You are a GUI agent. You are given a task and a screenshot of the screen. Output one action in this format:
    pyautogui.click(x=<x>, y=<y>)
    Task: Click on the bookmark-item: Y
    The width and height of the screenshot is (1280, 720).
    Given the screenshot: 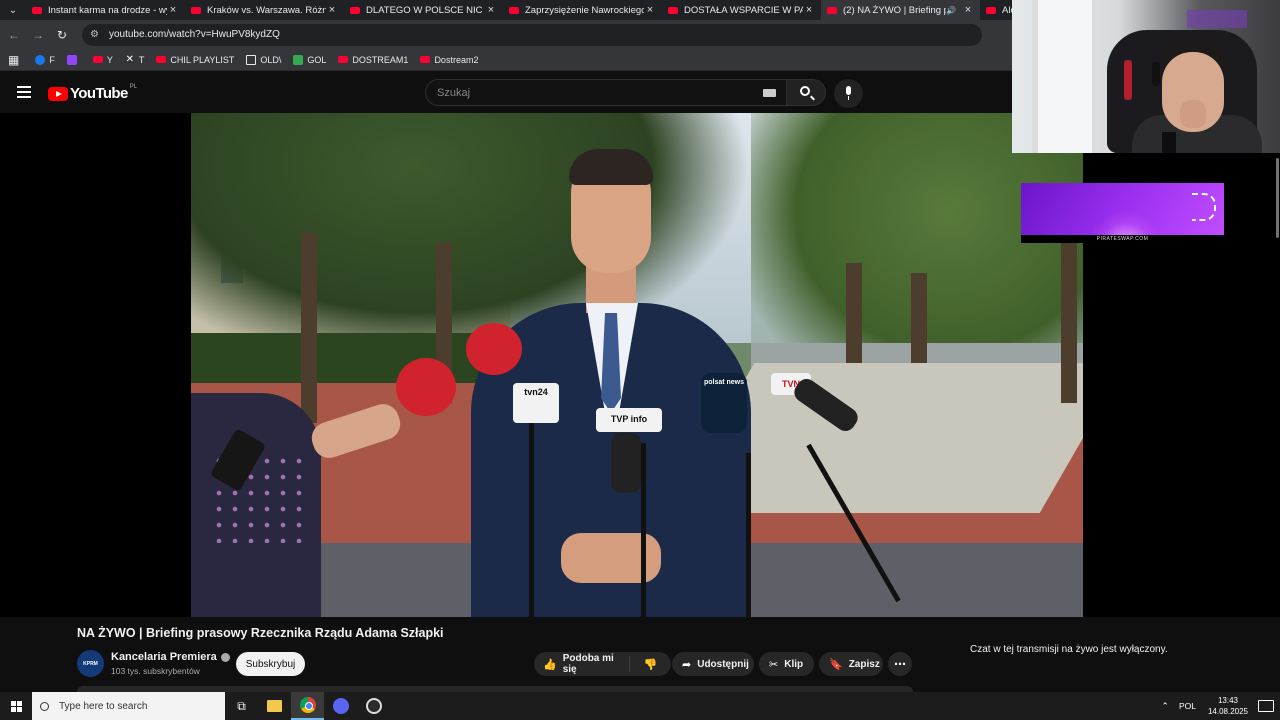 What is the action you would take?
    pyautogui.click(x=102, y=59)
    